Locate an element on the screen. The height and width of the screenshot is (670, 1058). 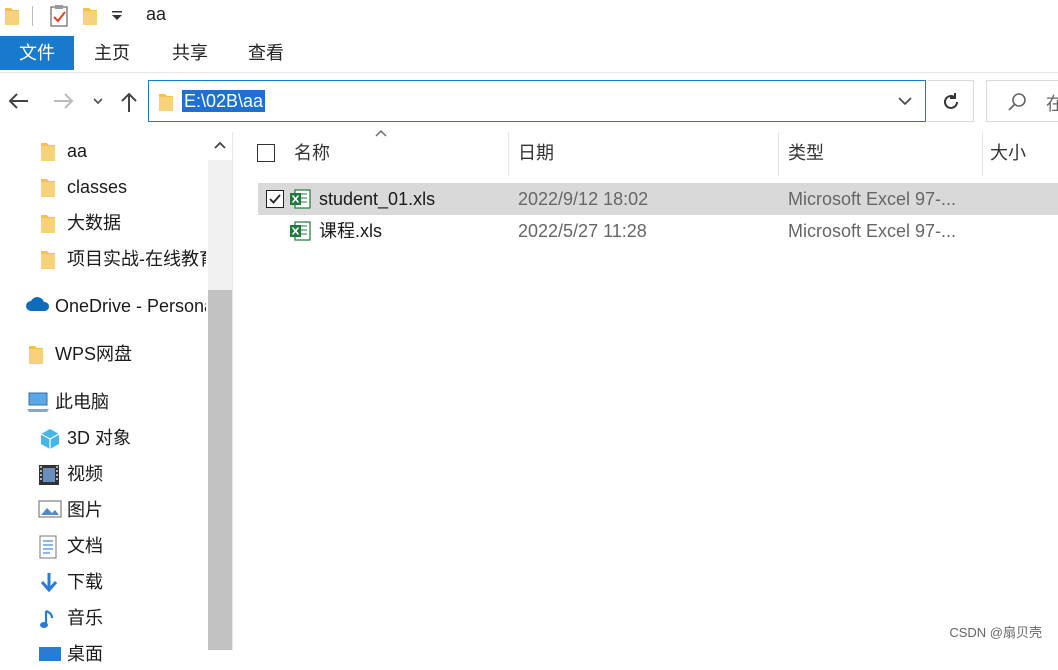
refresh-icon is located at coordinates (951, 102).